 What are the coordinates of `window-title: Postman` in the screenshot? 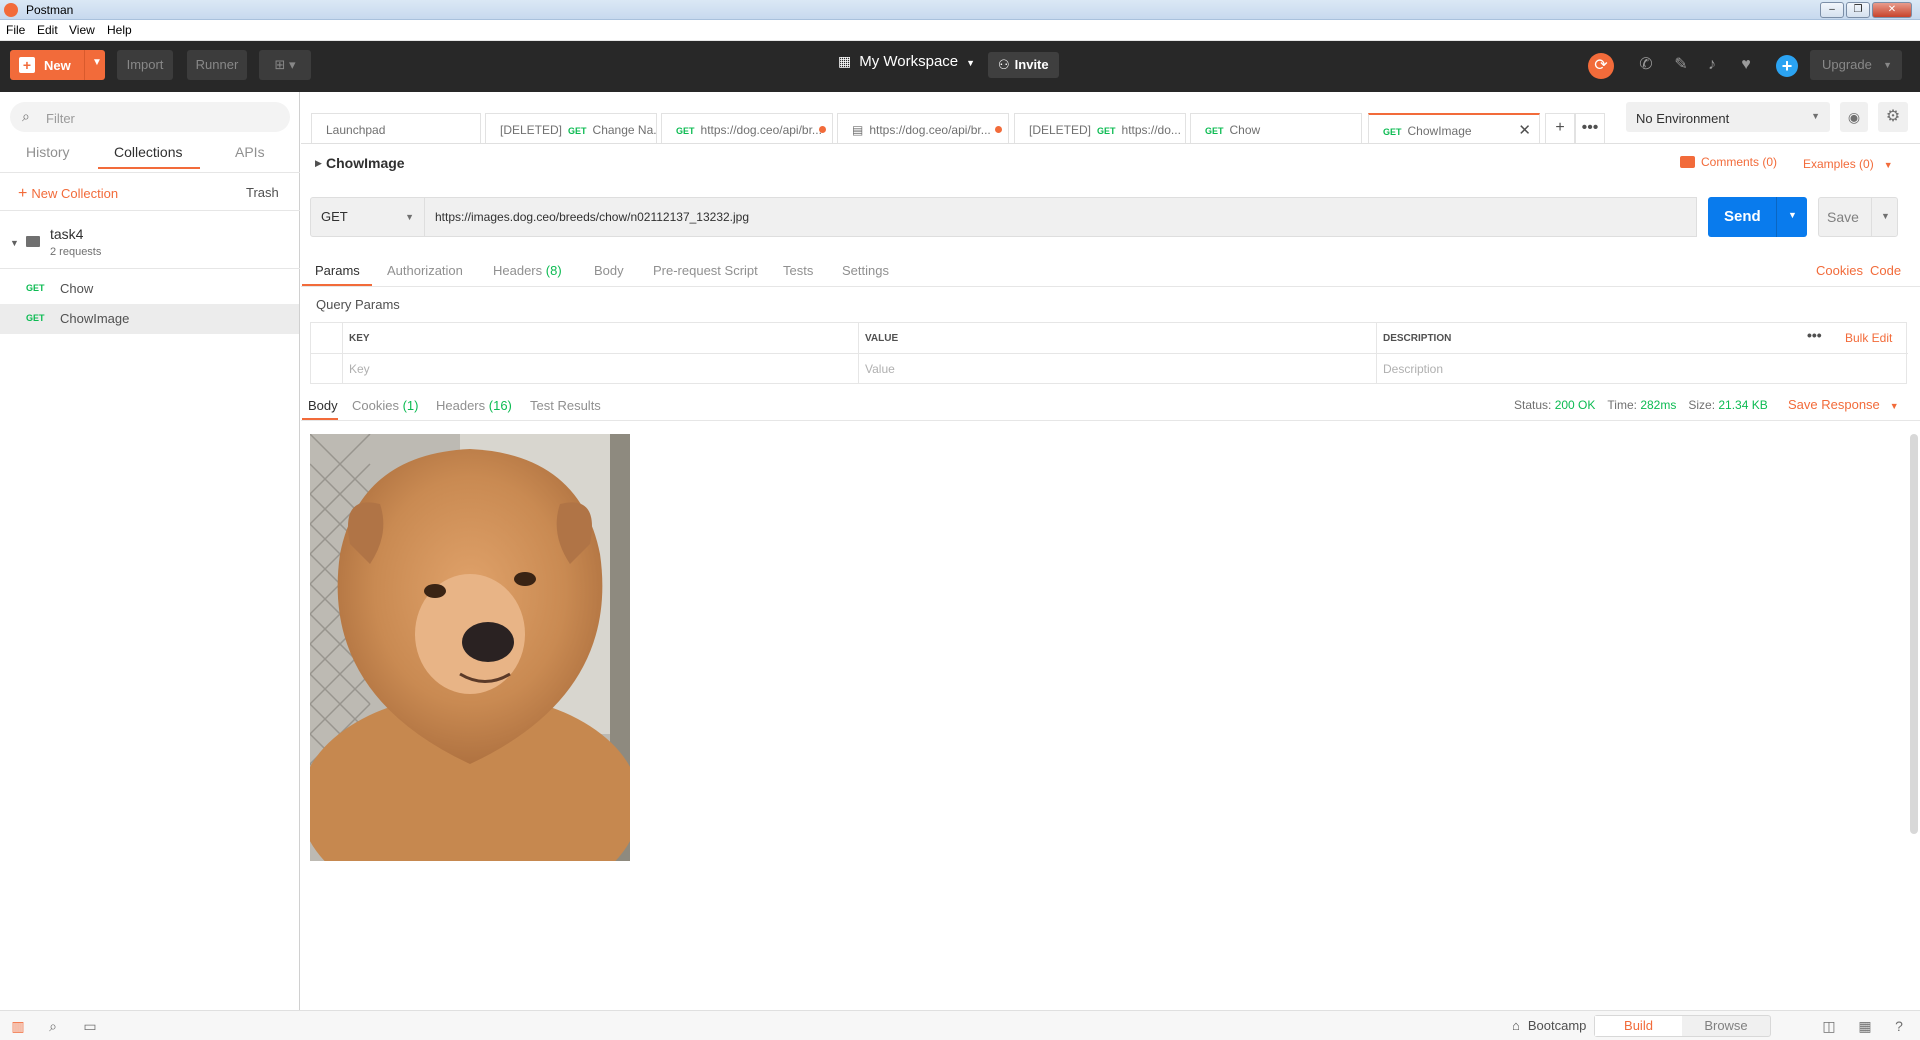 It's located at (50, 10).